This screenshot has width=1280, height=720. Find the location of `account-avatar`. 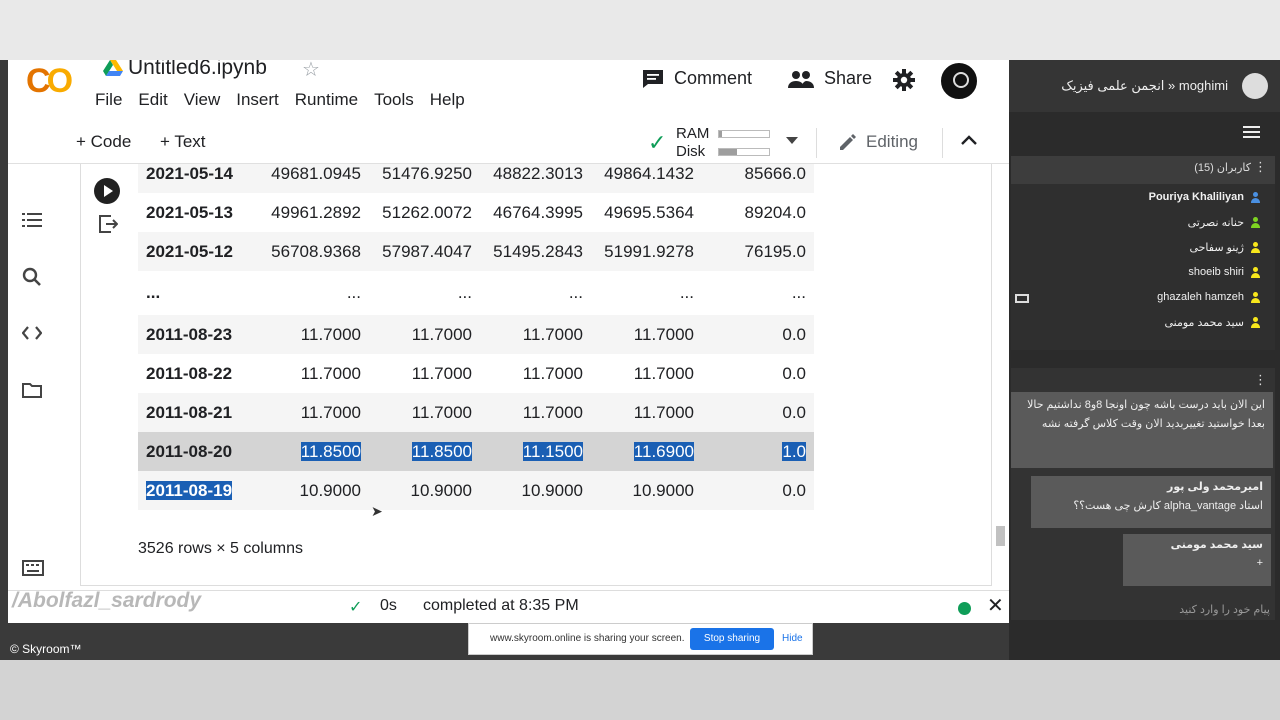

account-avatar is located at coordinates (959, 81).